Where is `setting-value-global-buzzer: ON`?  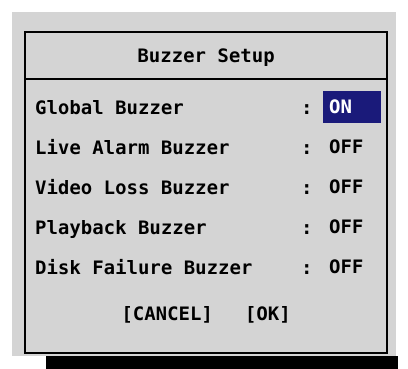
setting-value-global-buzzer: ON is located at coordinates (352, 107).